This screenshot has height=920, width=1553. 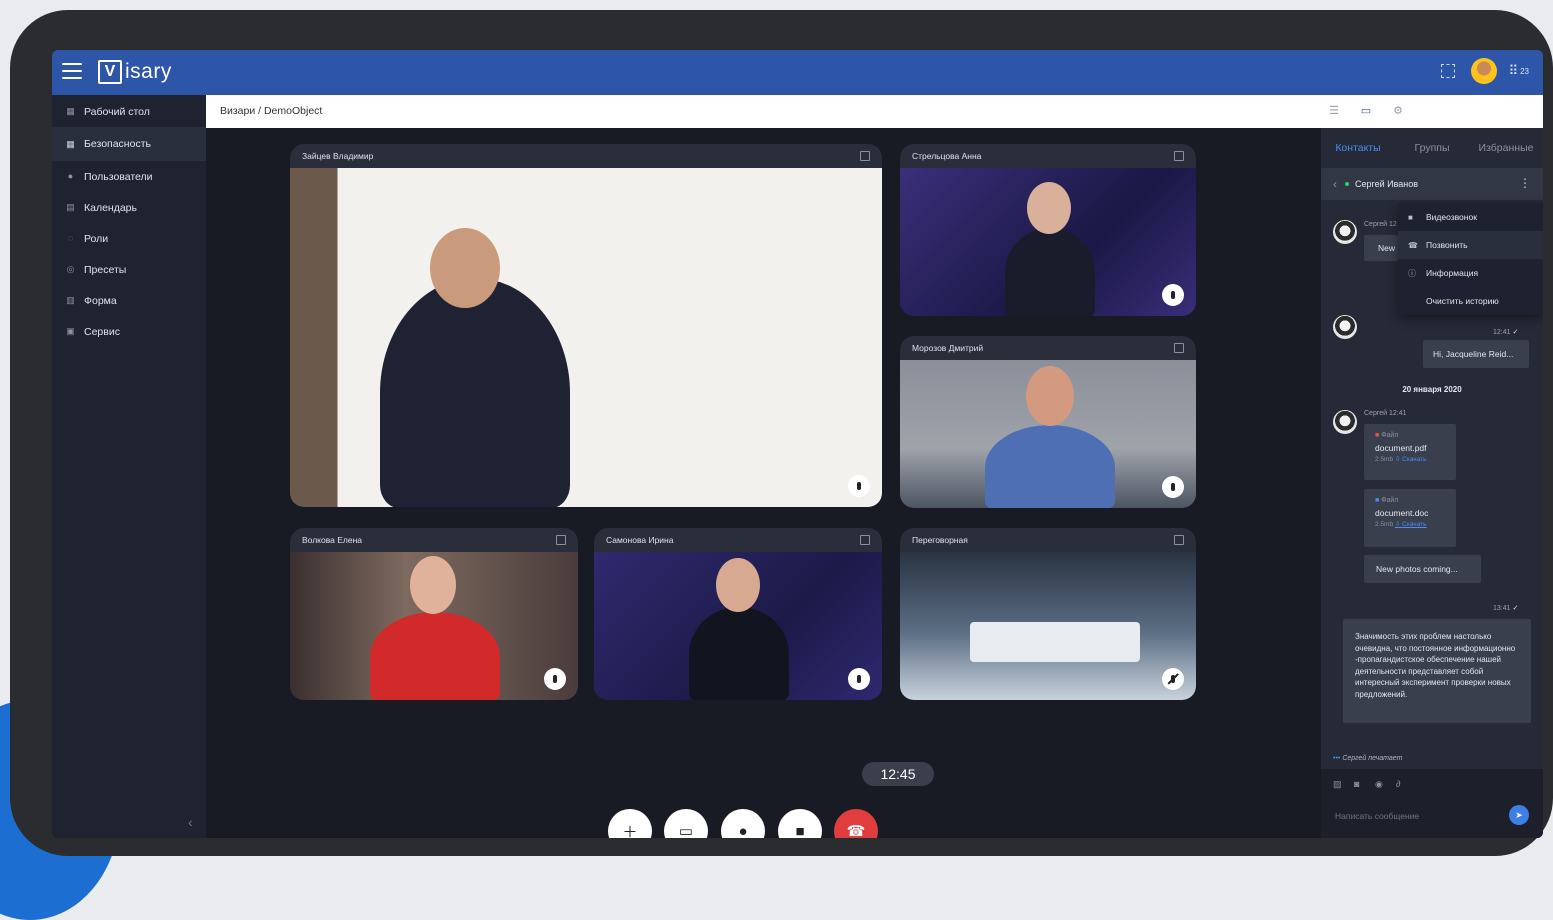 I want to click on list-view-icon: ☰, so click(x=1334, y=111).